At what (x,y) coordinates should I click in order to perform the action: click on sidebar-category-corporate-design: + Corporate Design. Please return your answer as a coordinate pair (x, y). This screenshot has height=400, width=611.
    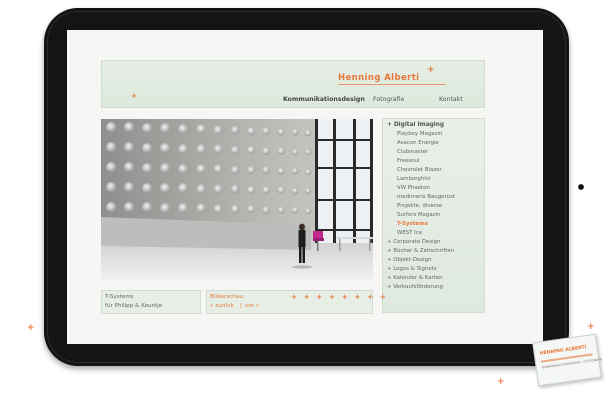
    Looking at the image, I should click on (414, 242).